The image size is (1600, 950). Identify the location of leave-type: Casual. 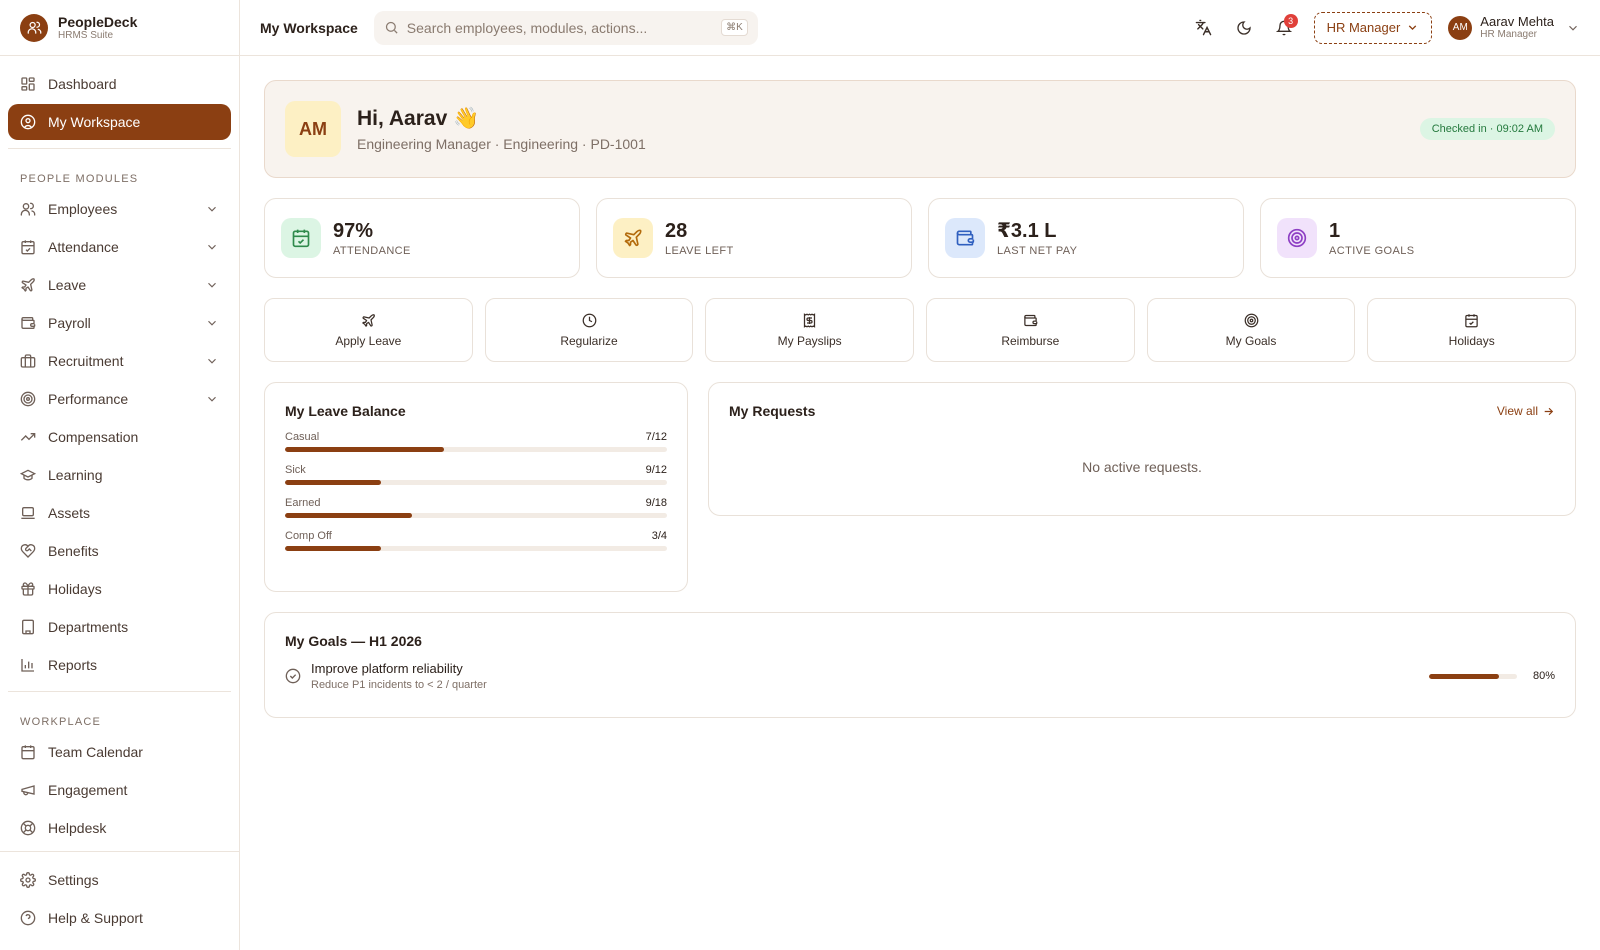
(302, 437).